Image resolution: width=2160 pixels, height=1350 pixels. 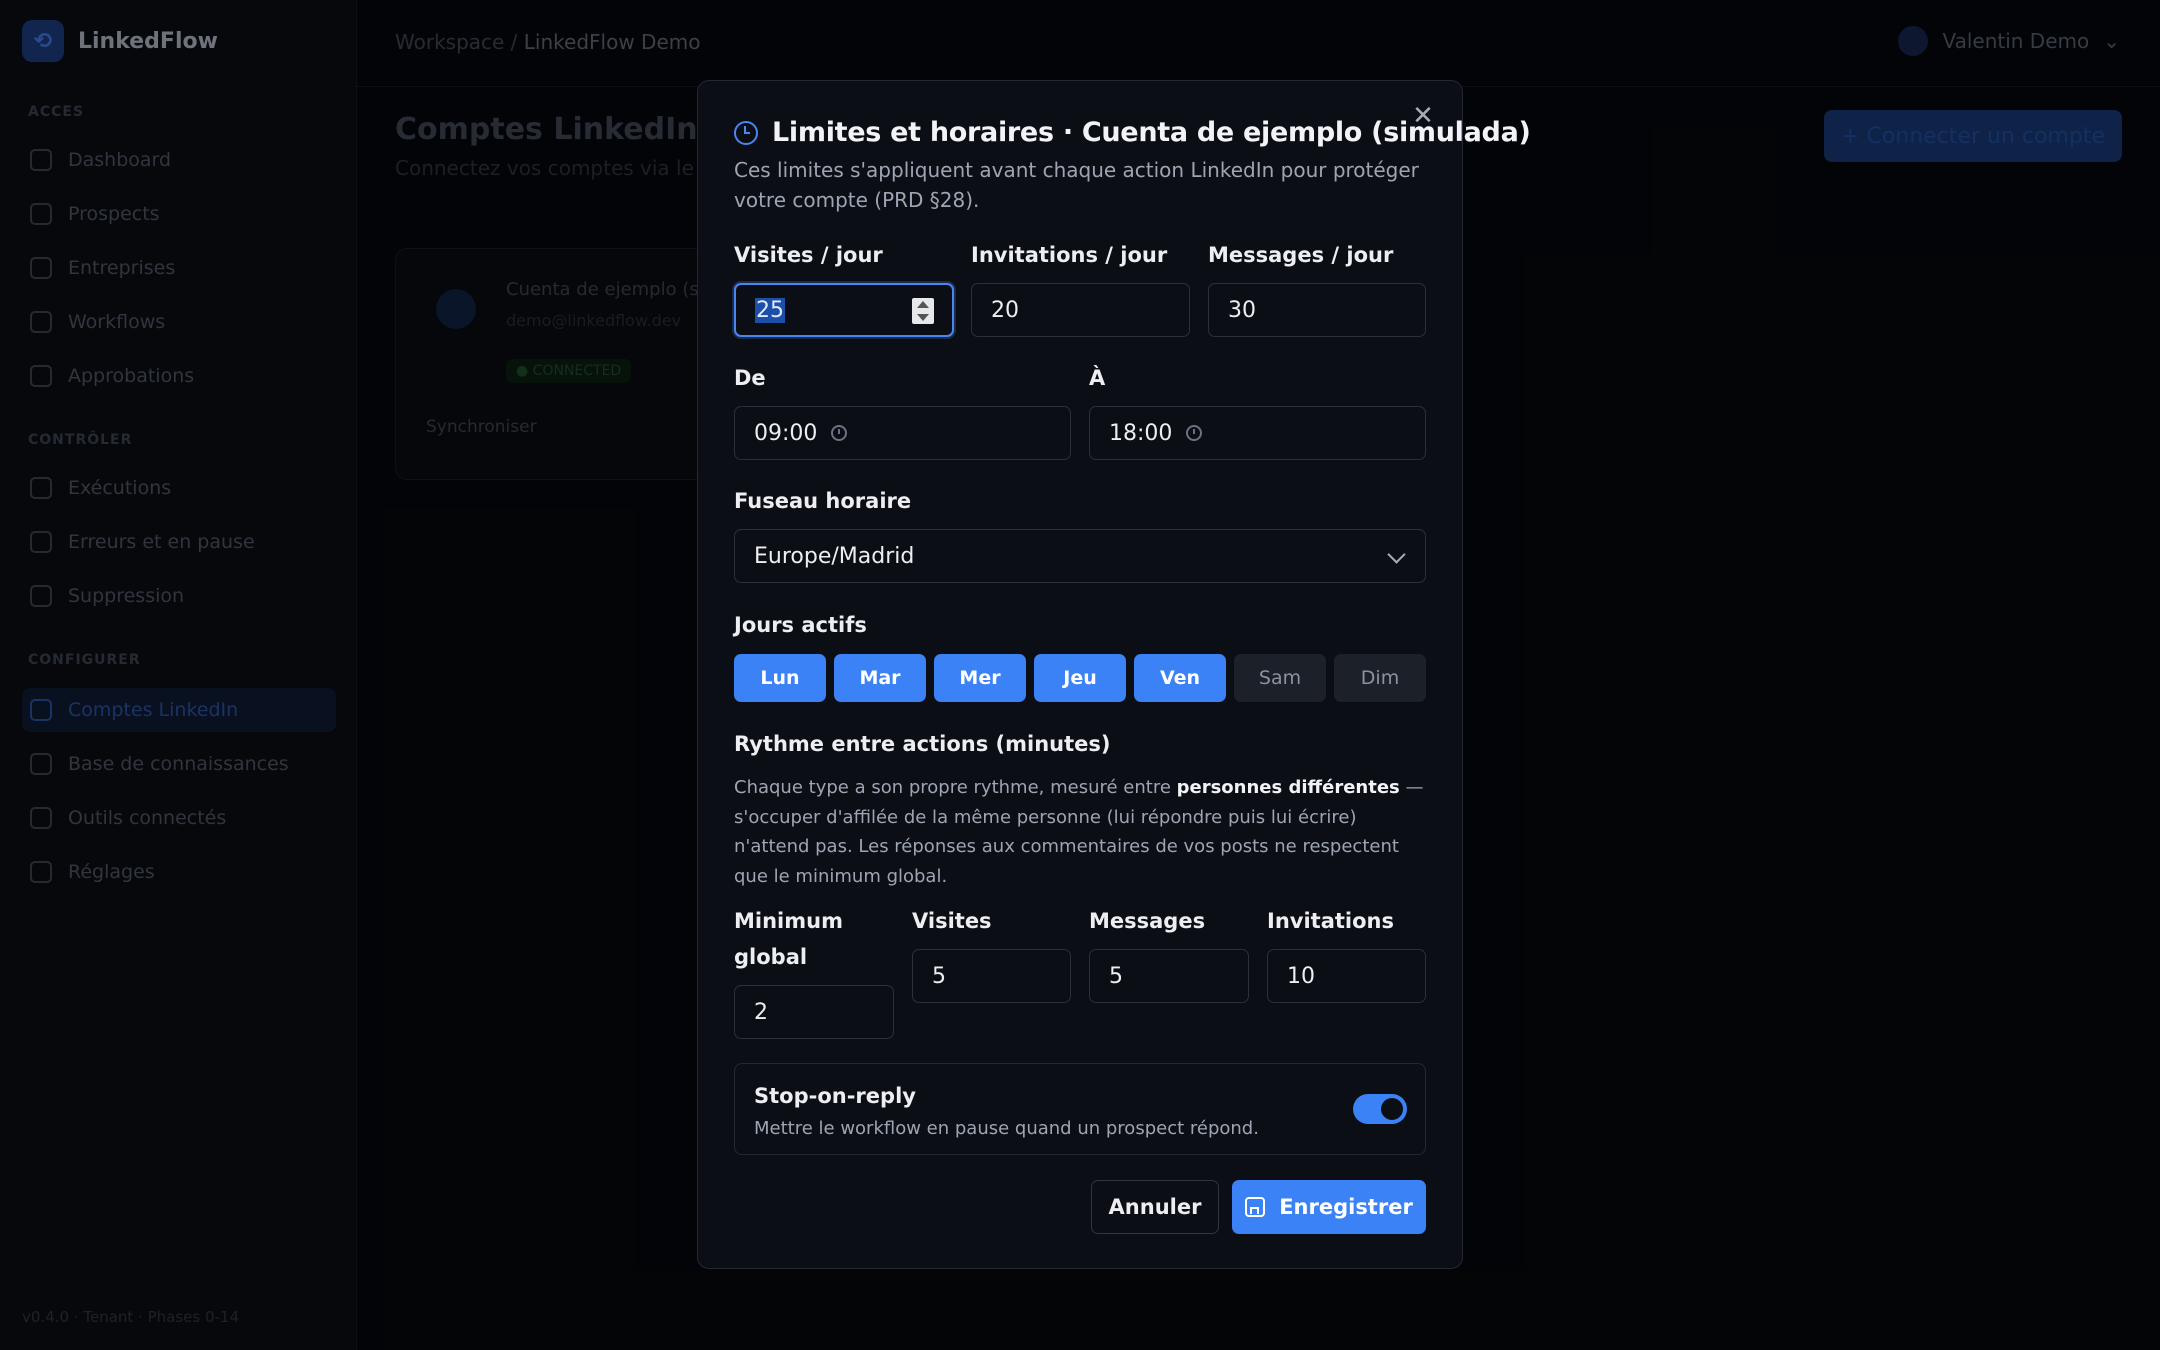 I want to click on save-button: Enregistrer, so click(x=1329, y=1207).